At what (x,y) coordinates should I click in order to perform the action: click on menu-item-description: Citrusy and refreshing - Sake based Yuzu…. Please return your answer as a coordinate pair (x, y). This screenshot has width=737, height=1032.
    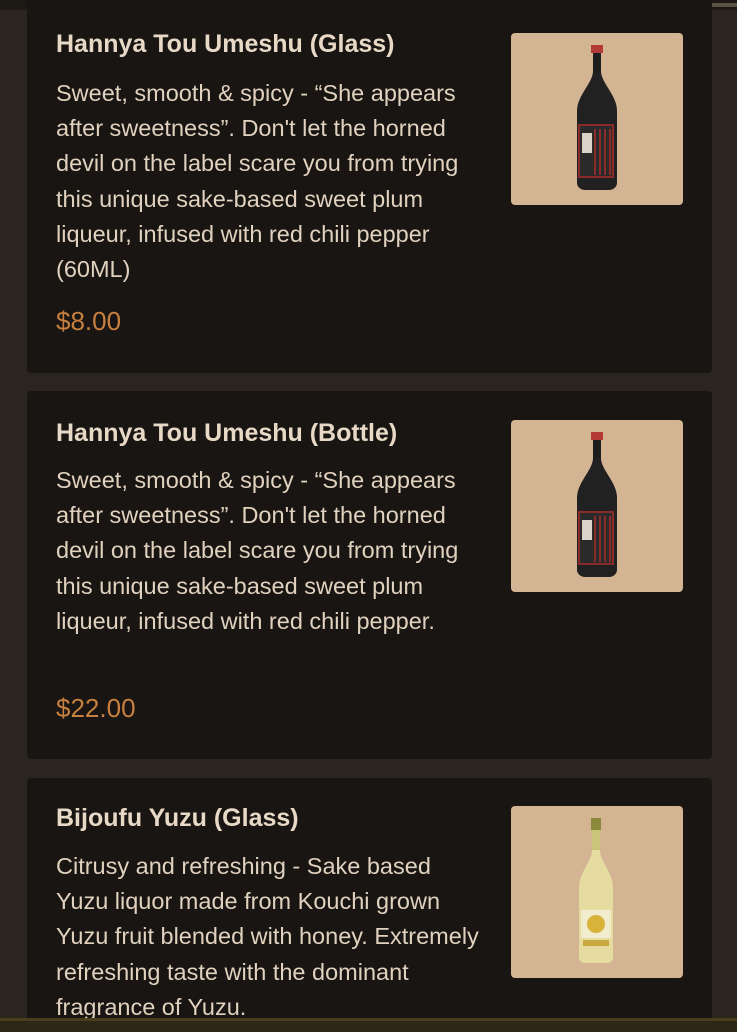
    Looking at the image, I should click on (267, 936).